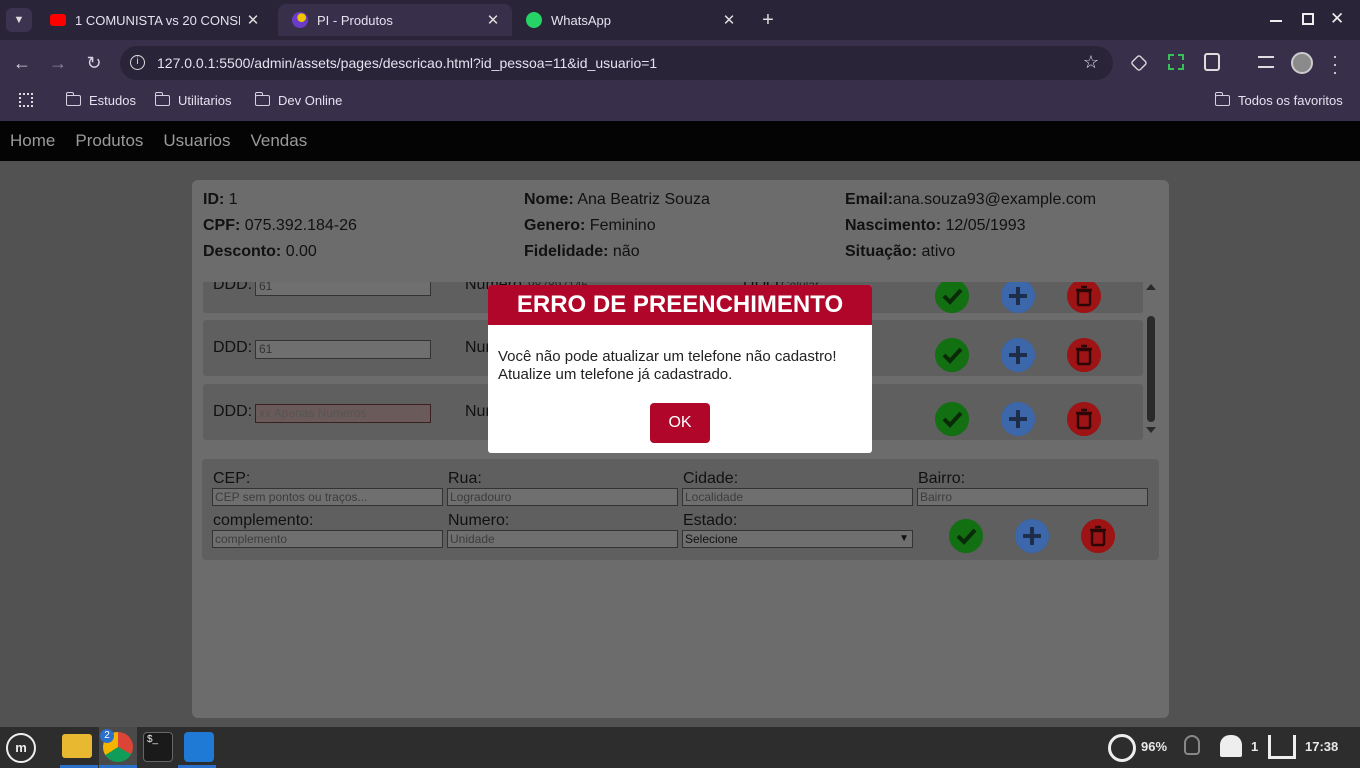 This screenshot has width=1360, height=768. Describe the element at coordinates (615, 374) in the screenshot. I see `modal-message-line: Atualize um telefone já cadastrado.` at that location.